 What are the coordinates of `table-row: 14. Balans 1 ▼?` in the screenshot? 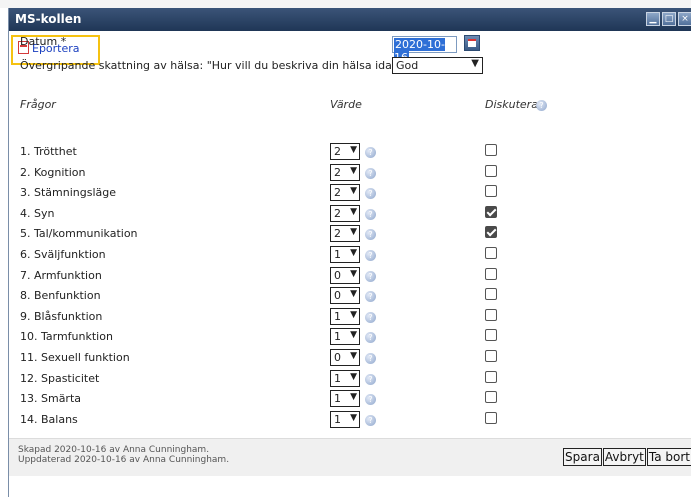 It's located at (350, 420).